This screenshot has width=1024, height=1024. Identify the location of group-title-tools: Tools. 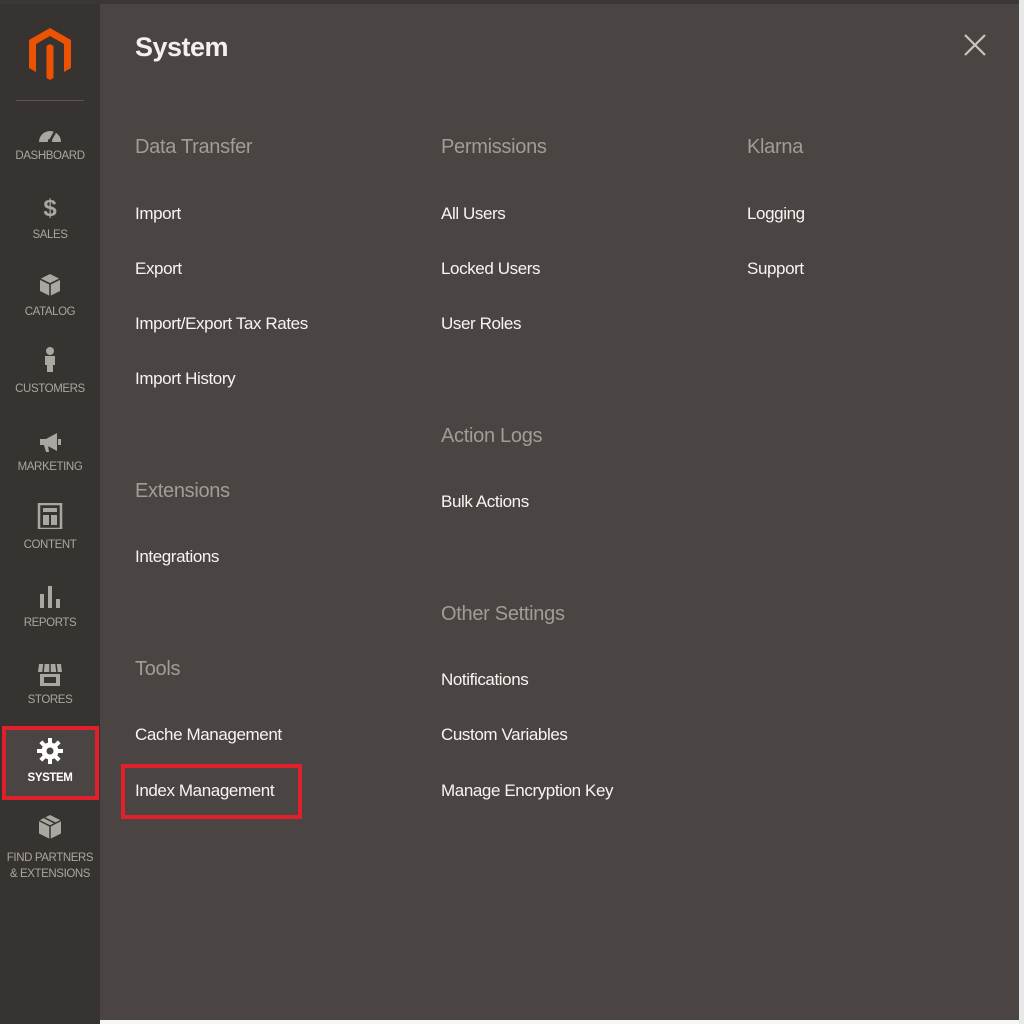
(158, 669).